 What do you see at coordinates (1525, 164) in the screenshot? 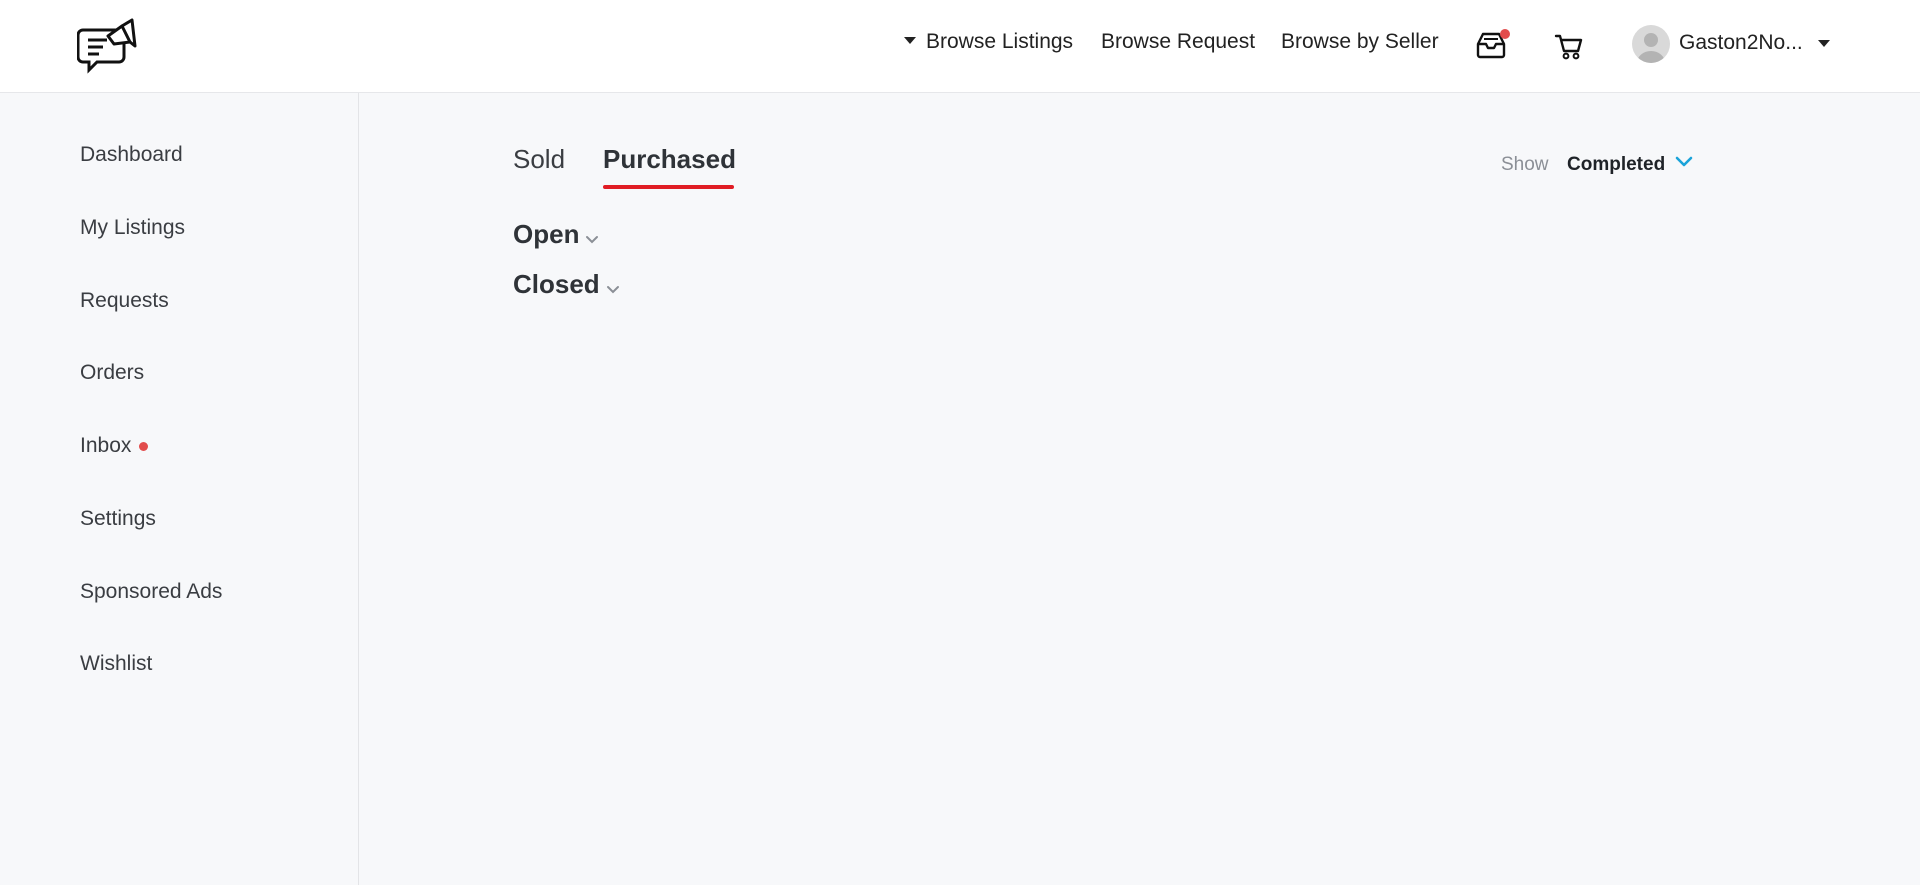
I see `show-filter-label: Show` at bounding box center [1525, 164].